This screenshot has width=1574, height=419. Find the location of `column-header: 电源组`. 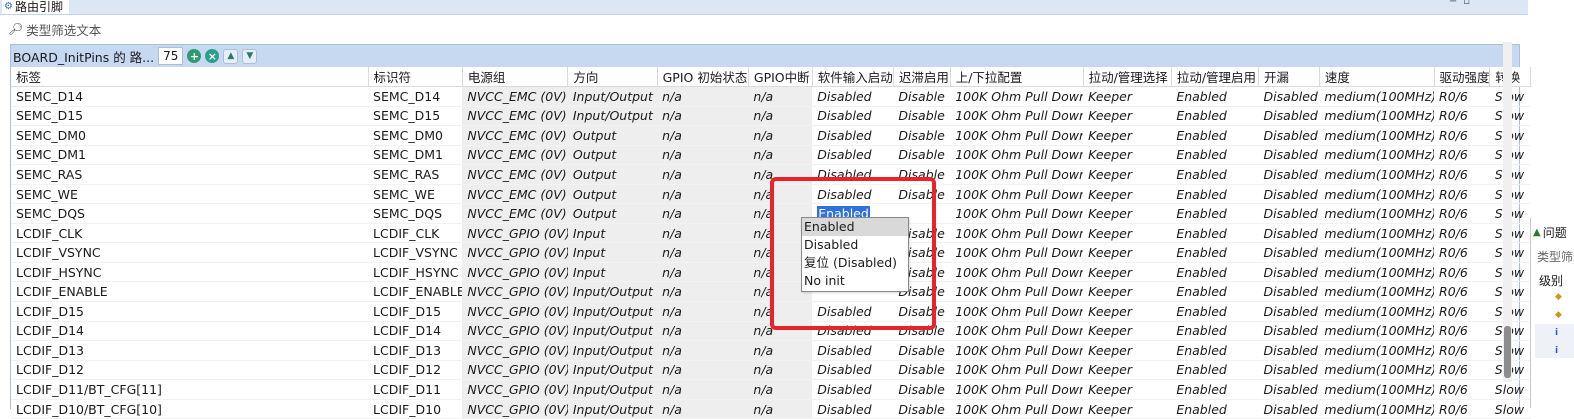

column-header: 电源组 is located at coordinates (515, 77).